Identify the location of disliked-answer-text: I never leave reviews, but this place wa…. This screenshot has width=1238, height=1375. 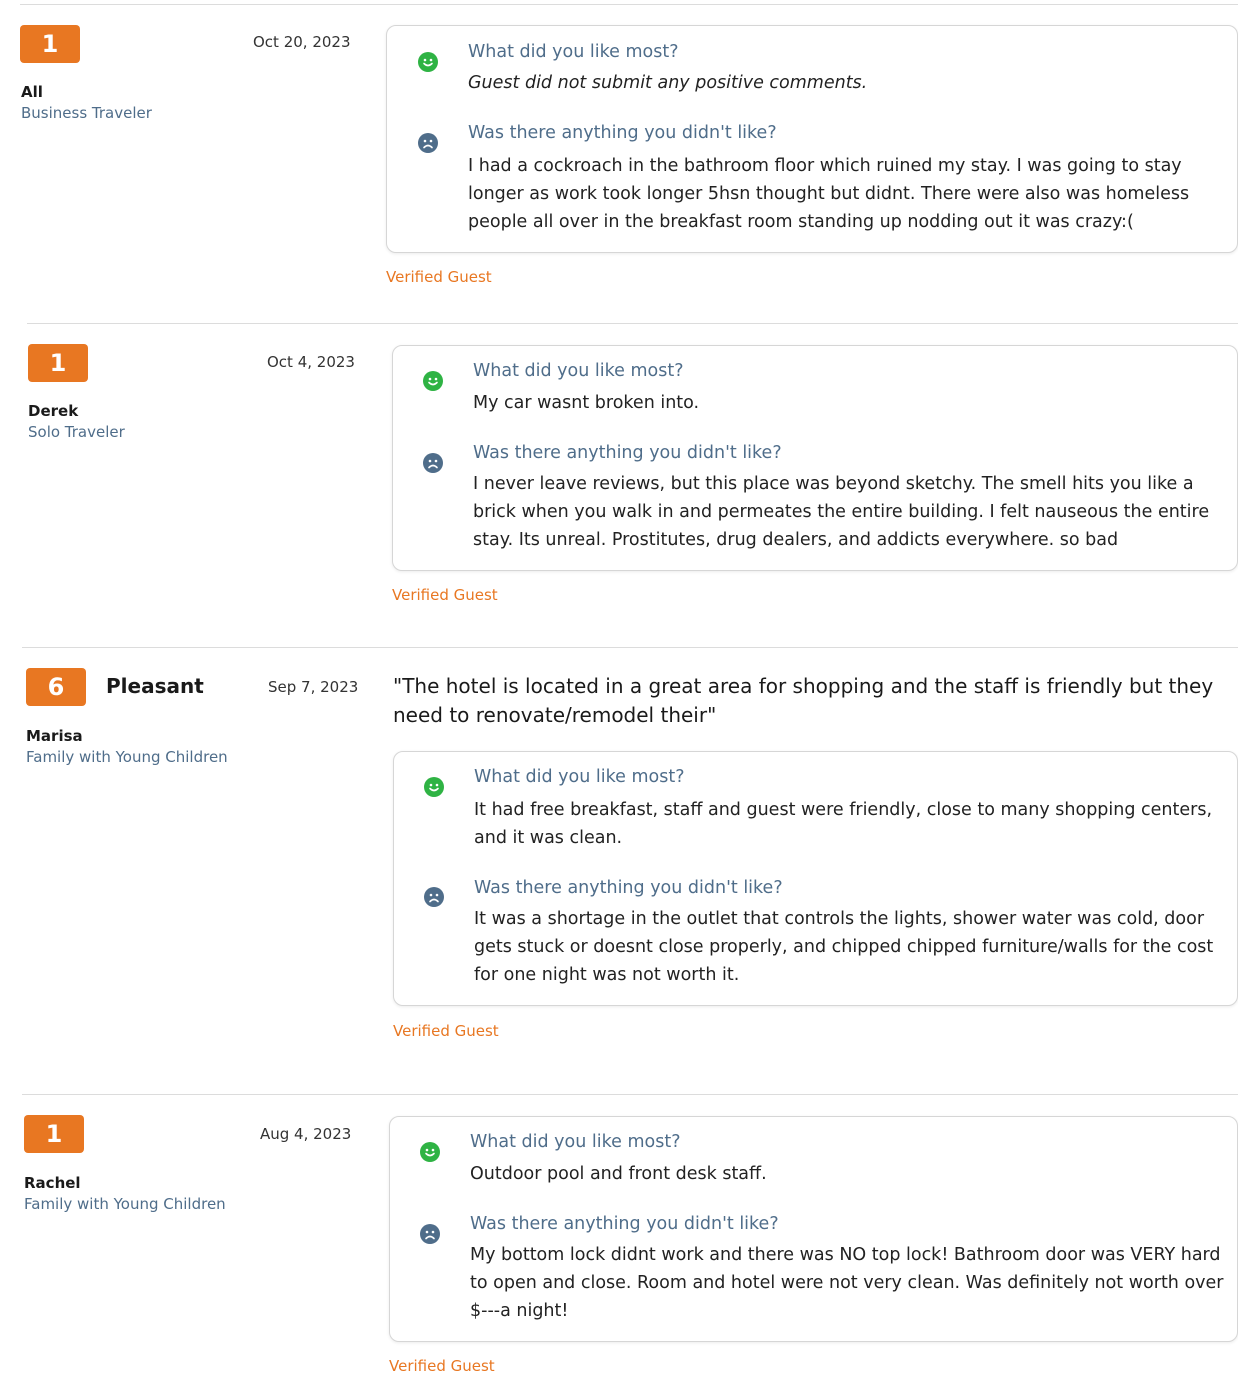
(841, 512).